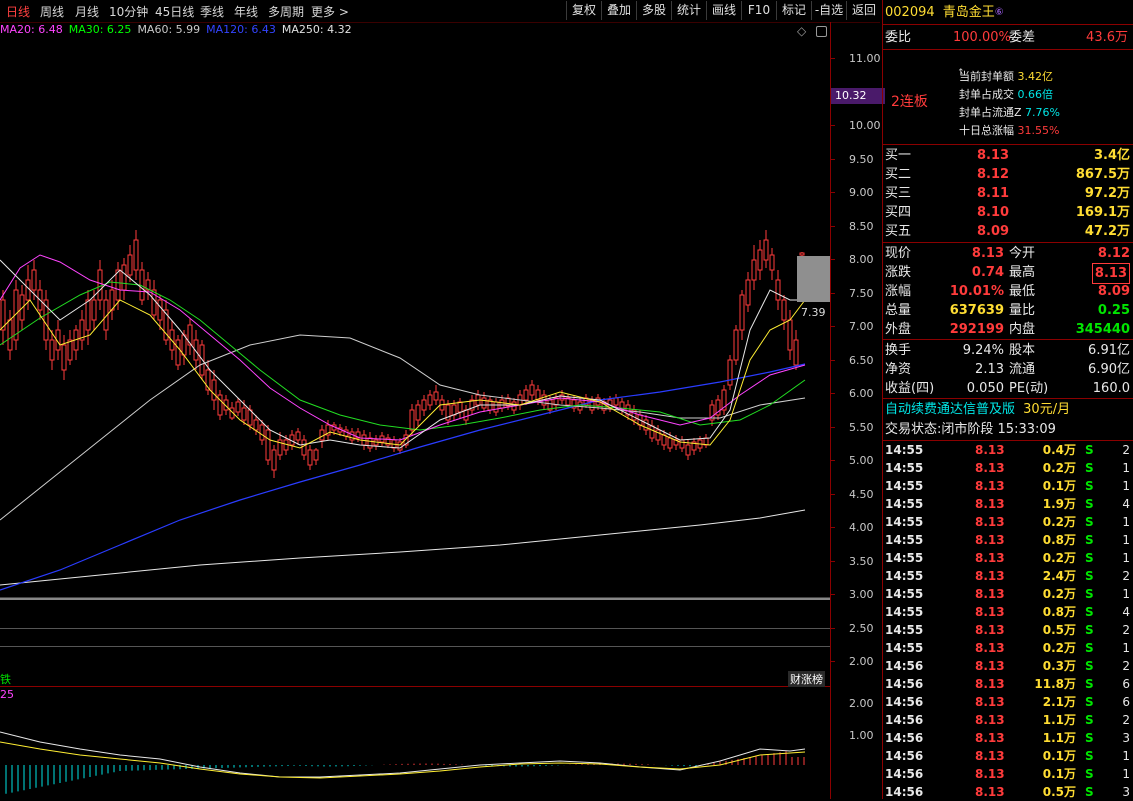 The image size is (1133, 801). What do you see at coordinates (1022, 272) in the screenshot?
I see `quote-label: 最高` at bounding box center [1022, 272].